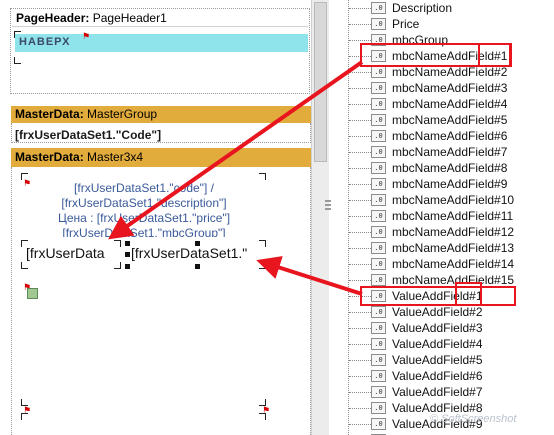 Image resolution: width=554 pixels, height=435 pixels. I want to click on tree-item: .0 mbcNameAddField#9, so click(443, 184).